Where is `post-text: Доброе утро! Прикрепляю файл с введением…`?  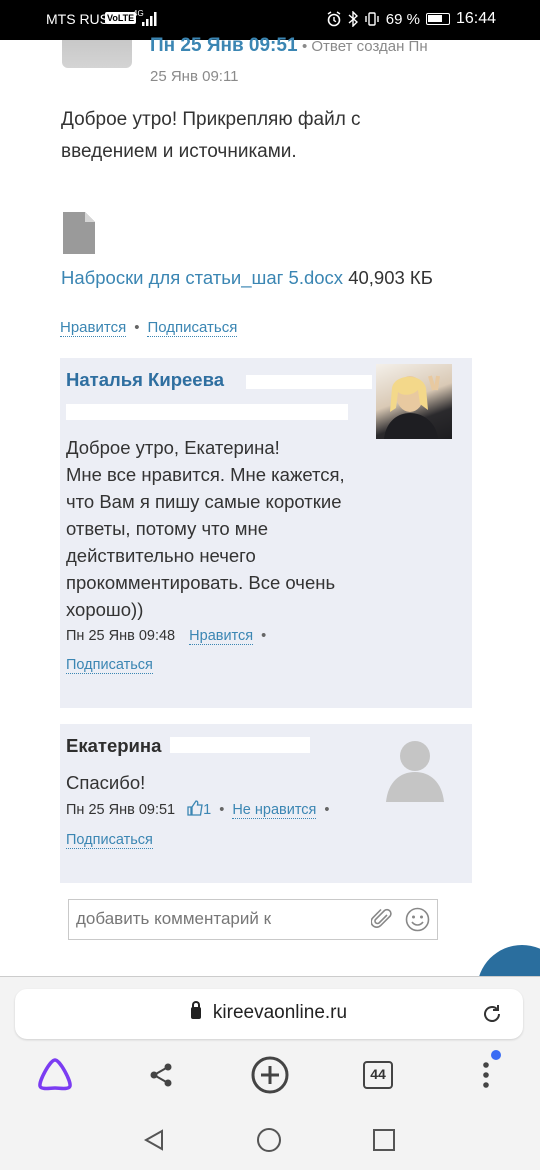
post-text: Доброе утро! Прикрепляю файл с введением… is located at coordinates (261, 136).